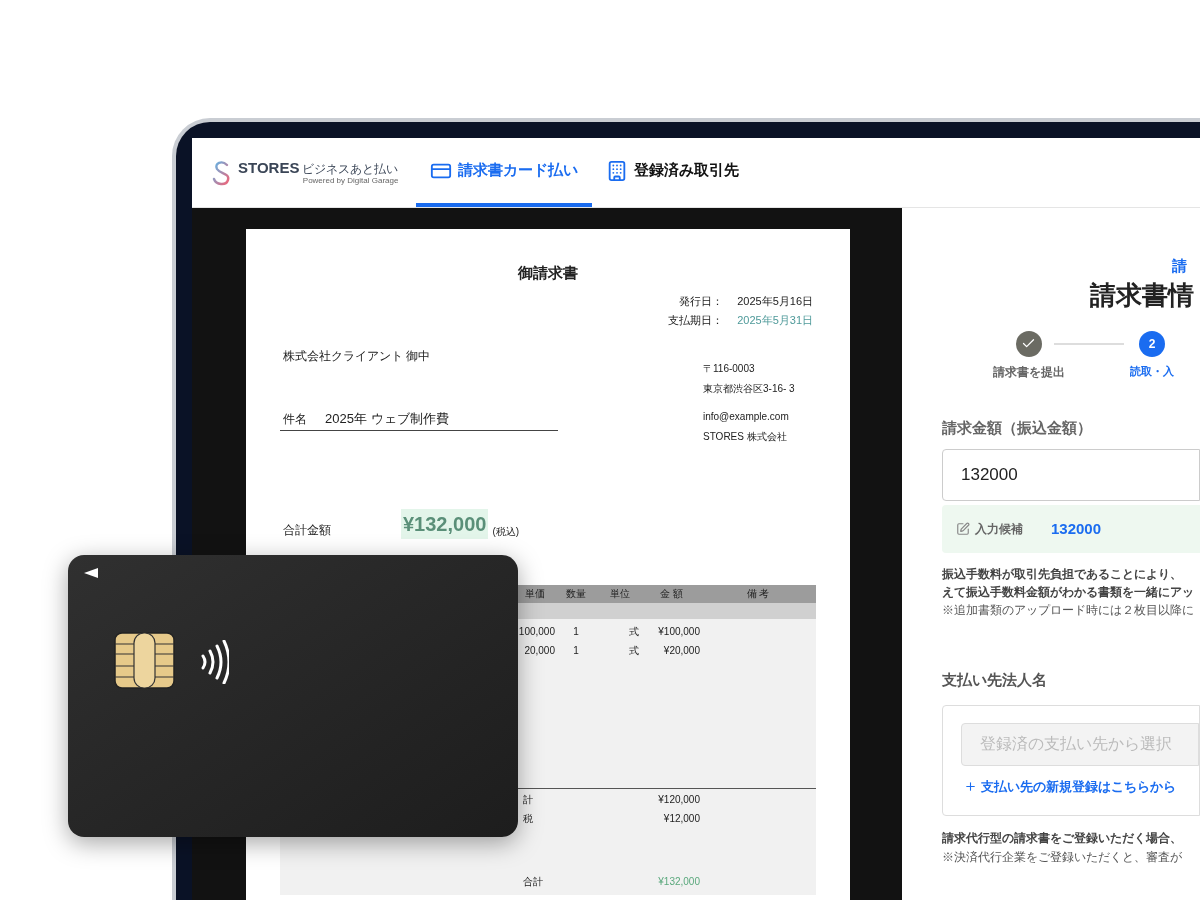  What do you see at coordinates (1076, 529) in the screenshot?
I see `suggestion-value: 132000` at bounding box center [1076, 529].